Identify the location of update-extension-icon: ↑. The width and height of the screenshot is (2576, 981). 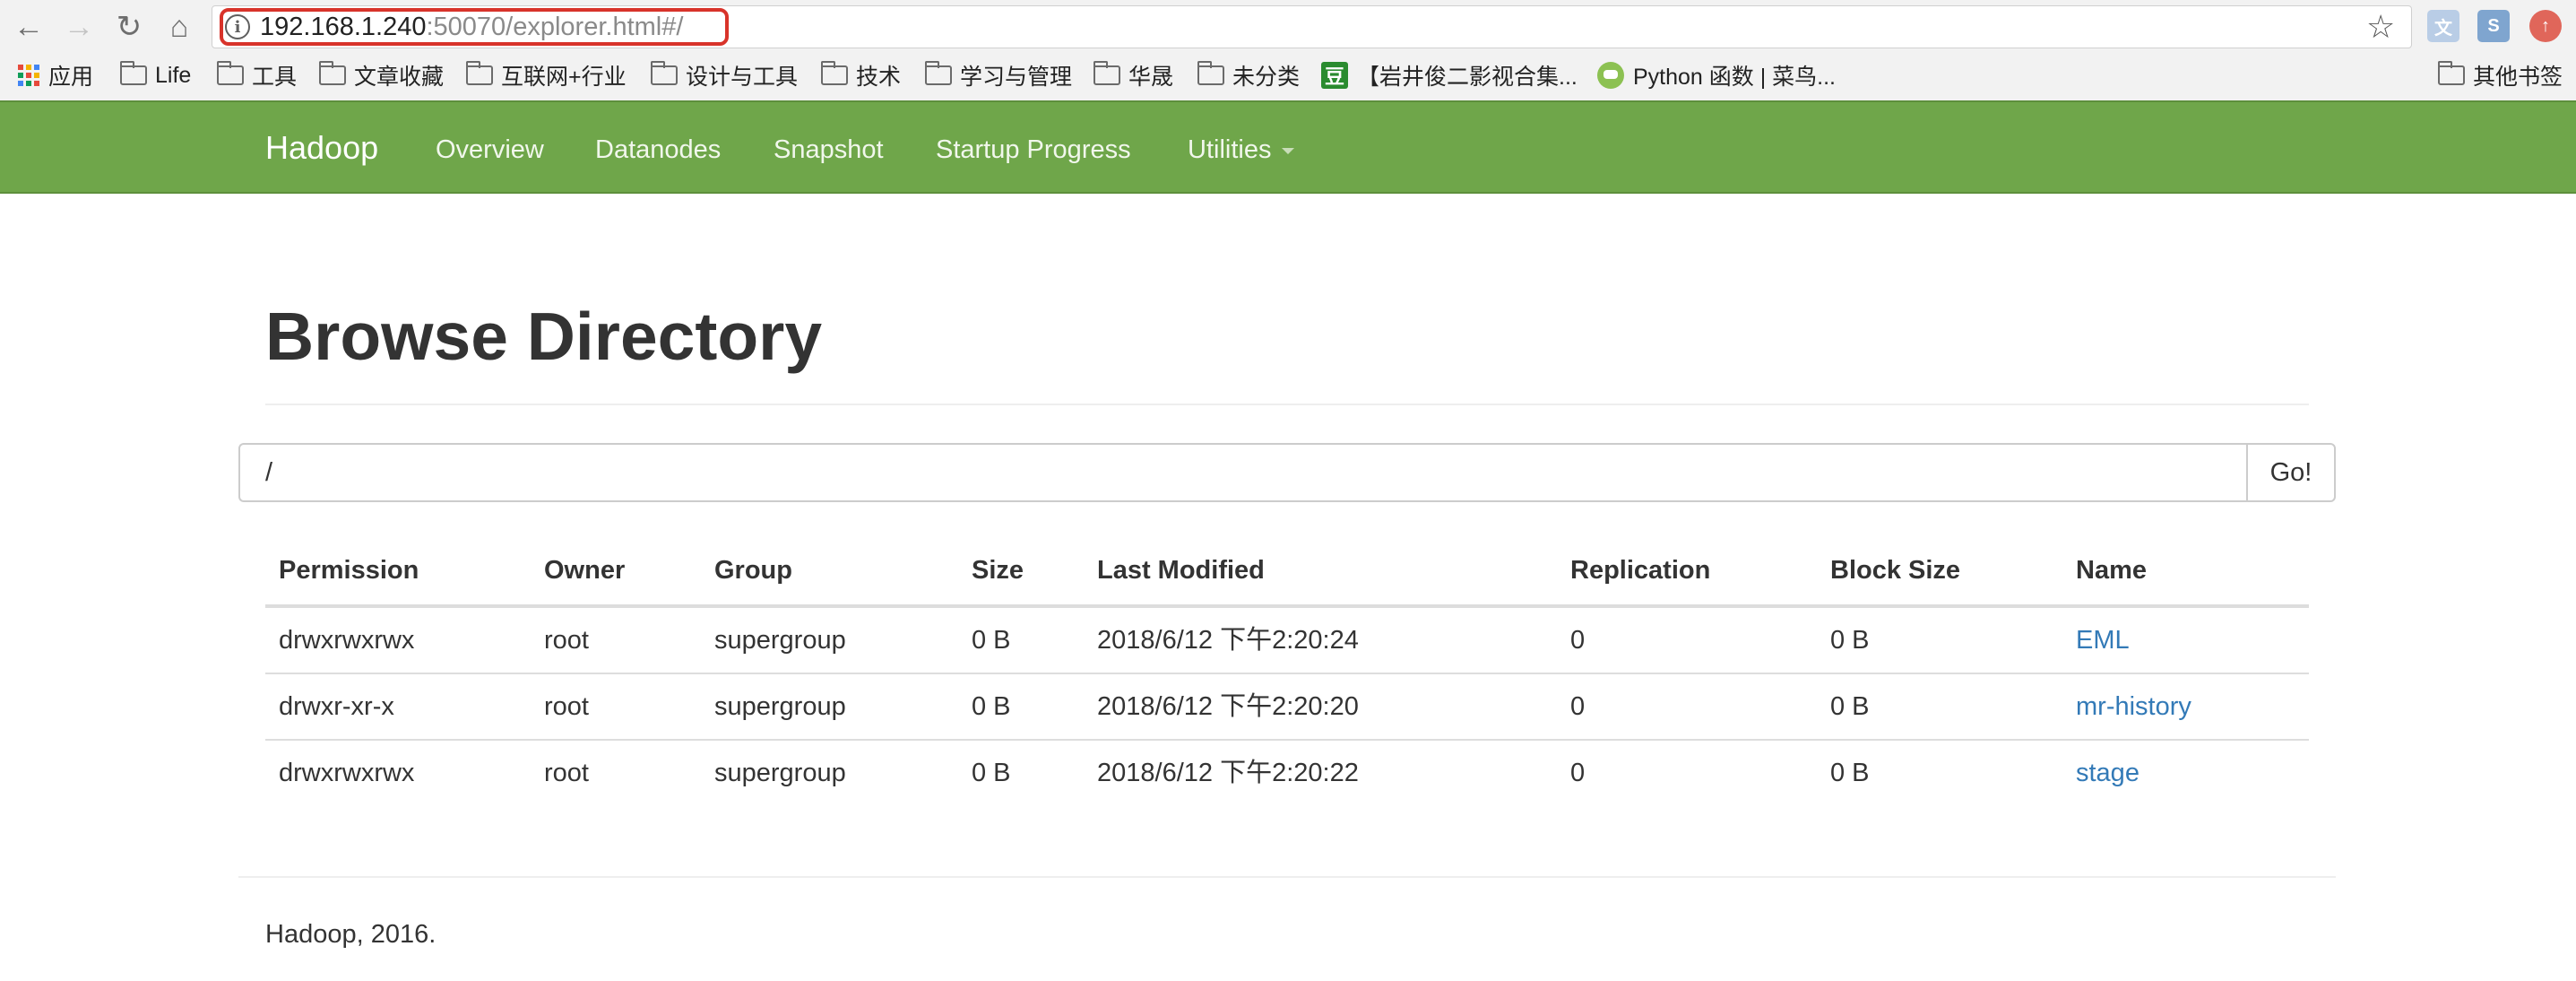
(2545, 26).